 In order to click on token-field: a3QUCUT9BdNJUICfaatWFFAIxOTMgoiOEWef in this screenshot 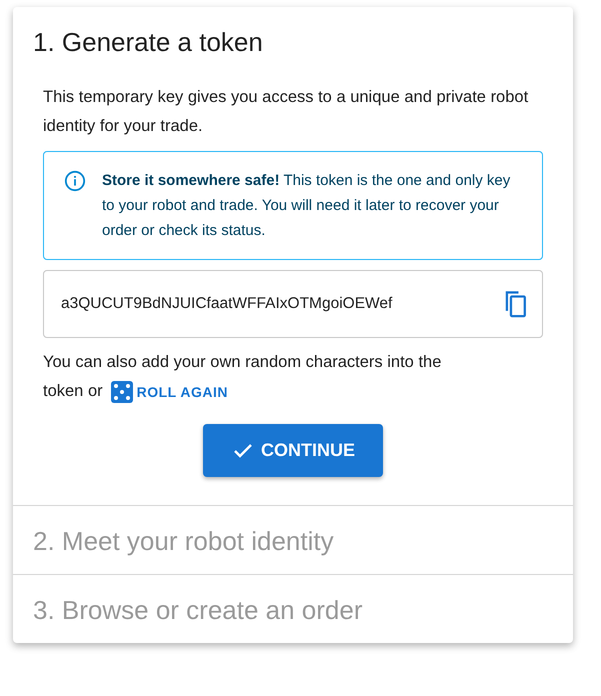, I will do `click(293, 304)`.